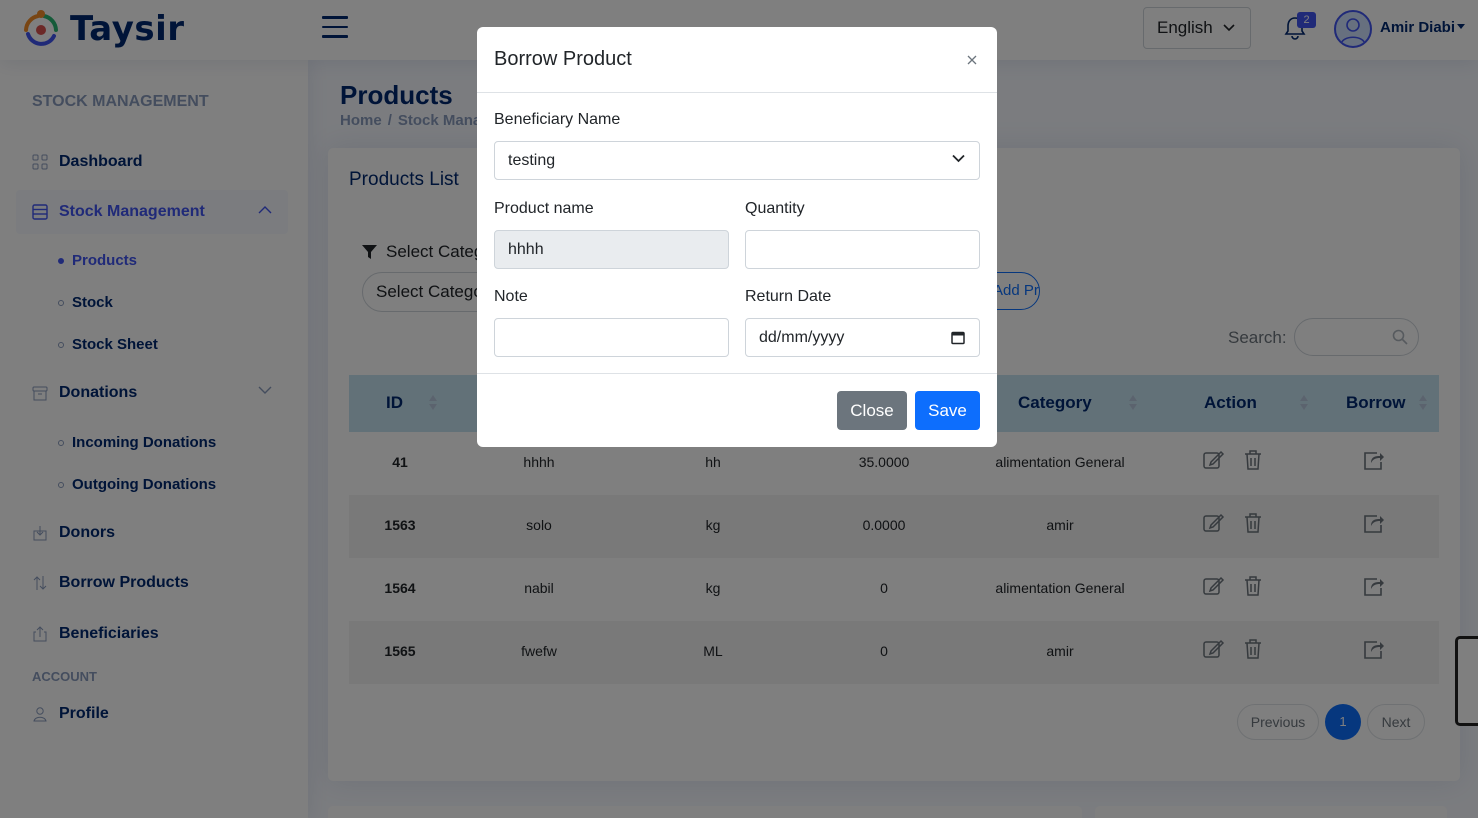 The width and height of the screenshot is (1478, 818). What do you see at coordinates (972, 60) in the screenshot?
I see `close-icon` at bounding box center [972, 60].